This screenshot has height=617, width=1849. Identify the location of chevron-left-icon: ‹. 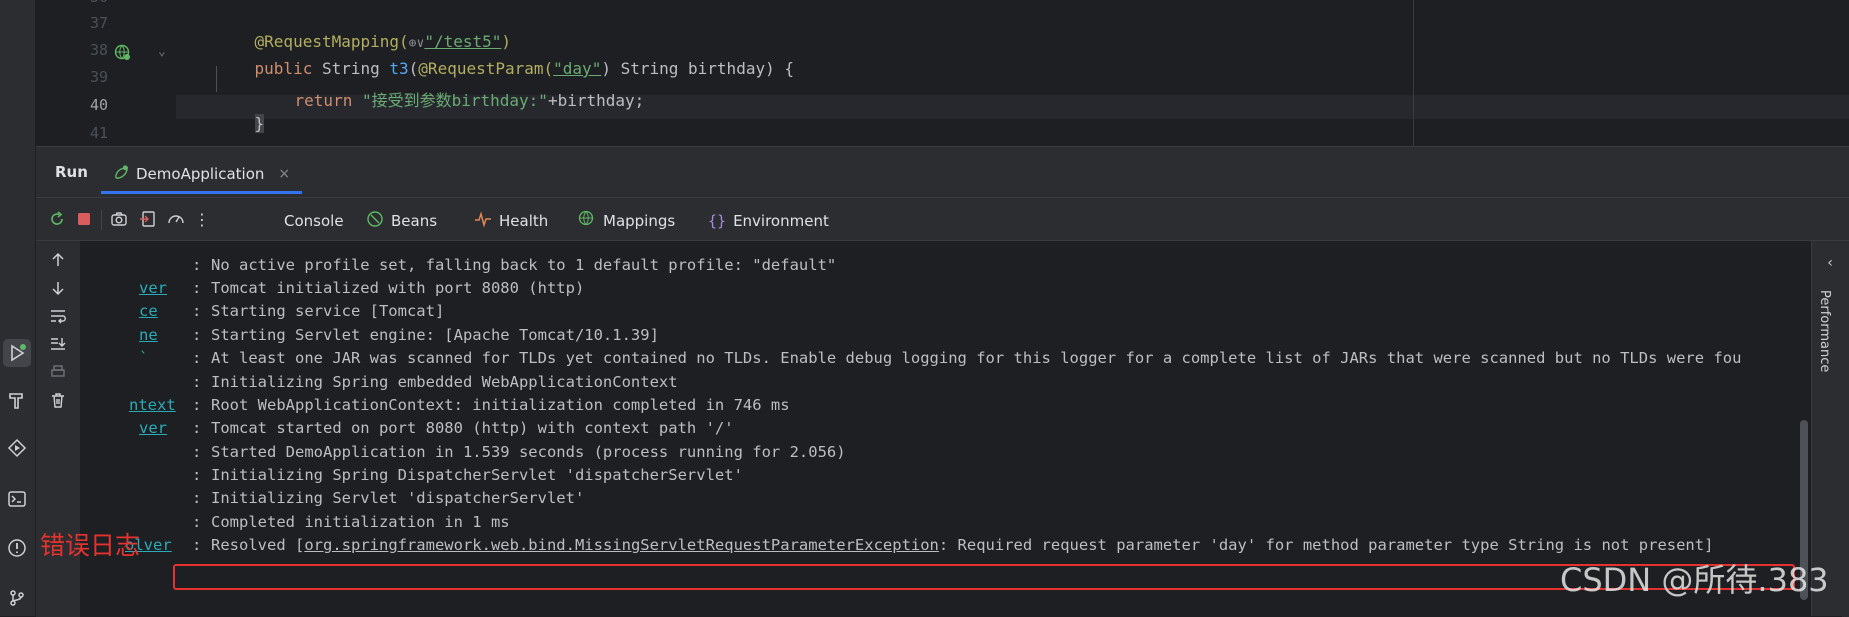
(1830, 263).